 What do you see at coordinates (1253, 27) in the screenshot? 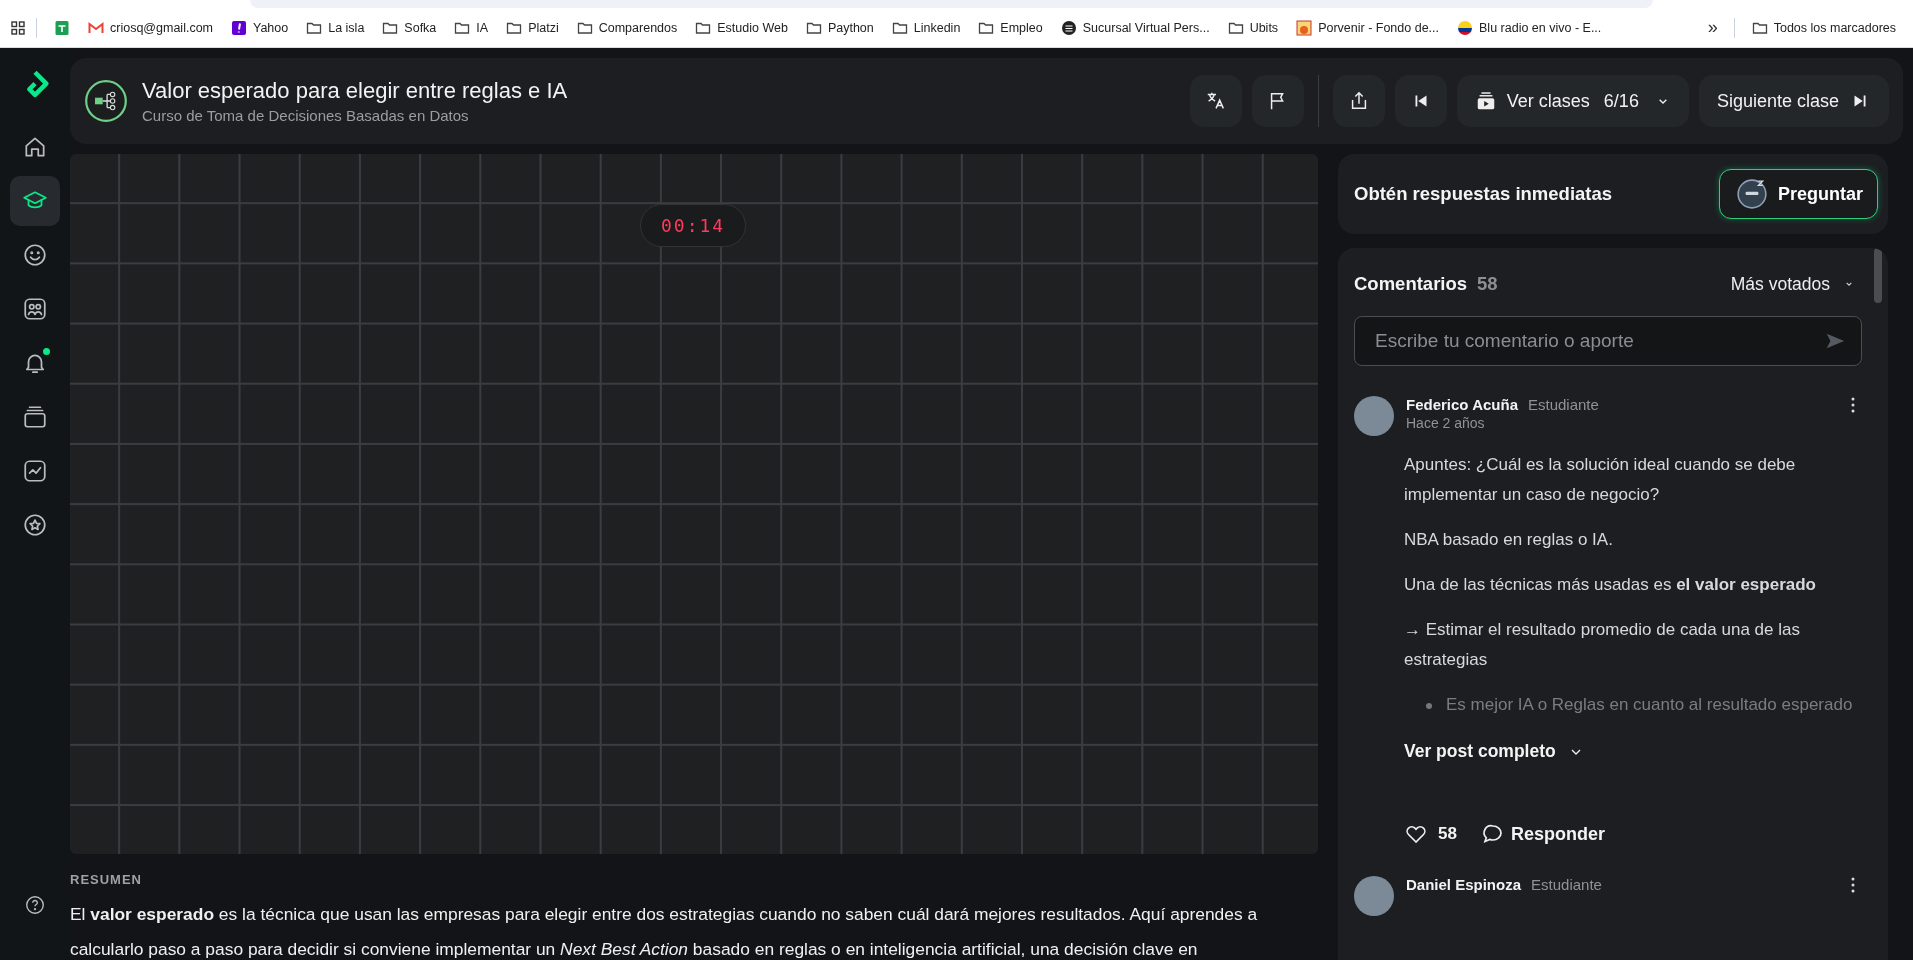
I see `bookmark: Ubits` at bounding box center [1253, 27].